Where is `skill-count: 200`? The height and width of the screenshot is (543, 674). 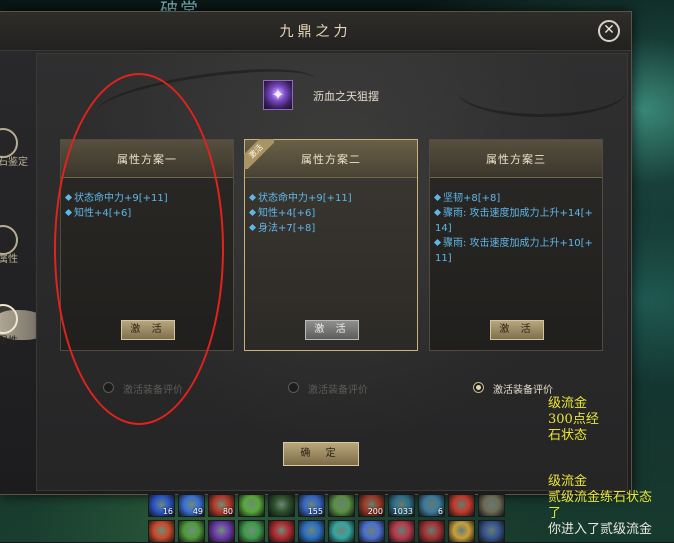 skill-count: 200 is located at coordinates (375, 511).